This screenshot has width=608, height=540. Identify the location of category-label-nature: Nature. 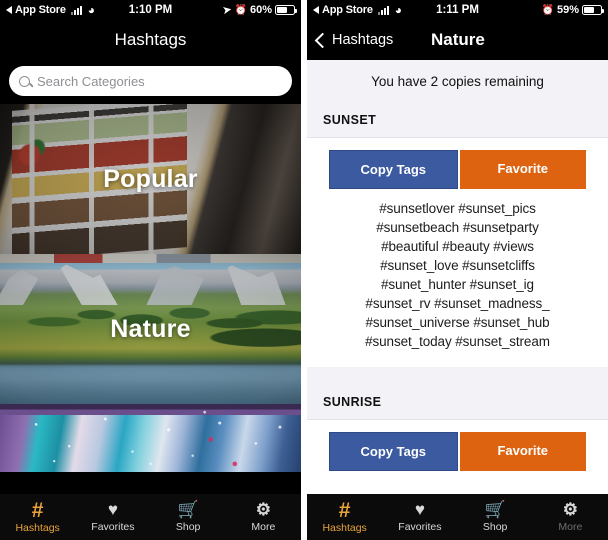
(150, 328).